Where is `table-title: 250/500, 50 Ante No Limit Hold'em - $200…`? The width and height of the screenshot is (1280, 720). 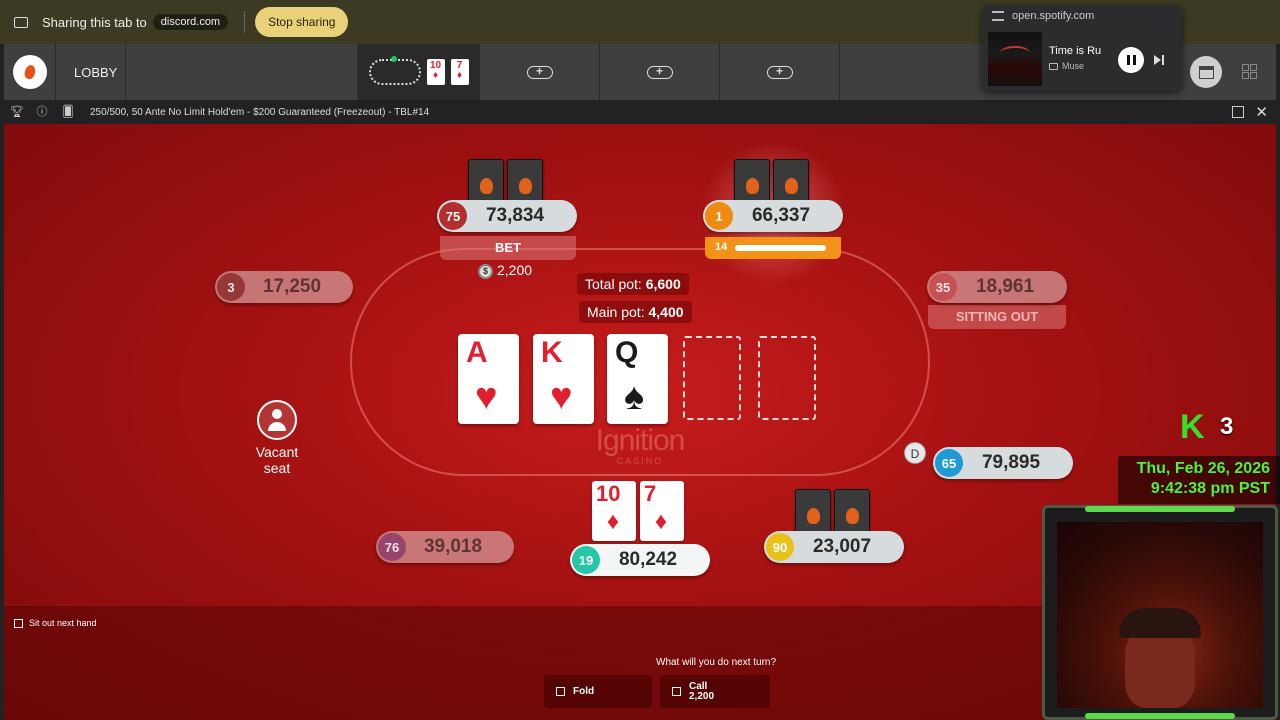 table-title: 250/500, 50 Ante No Limit Hold'em - $200… is located at coordinates (260, 112).